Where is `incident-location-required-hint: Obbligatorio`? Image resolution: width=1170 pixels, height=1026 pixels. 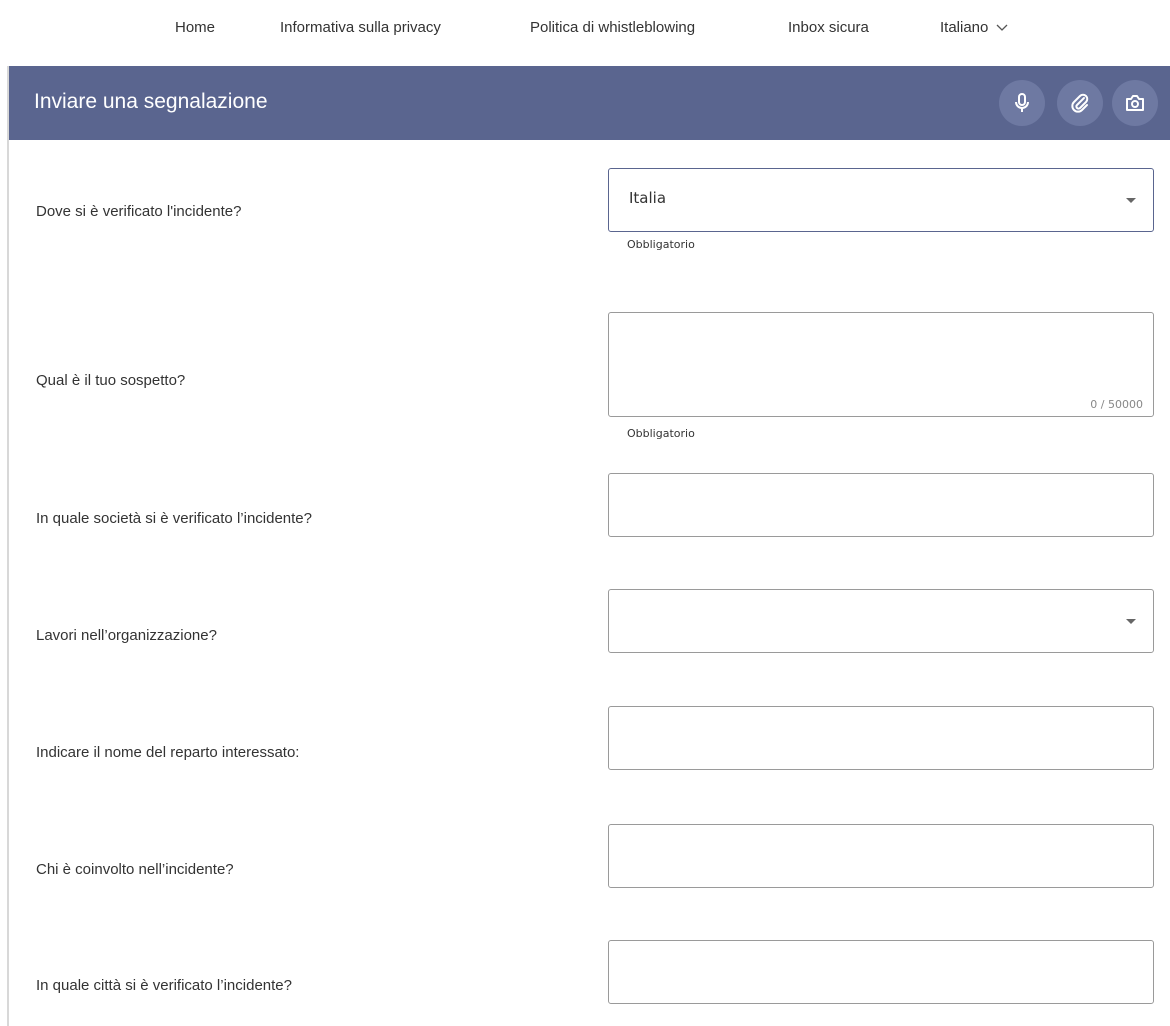
incident-location-required-hint: Obbligatorio is located at coordinates (661, 244).